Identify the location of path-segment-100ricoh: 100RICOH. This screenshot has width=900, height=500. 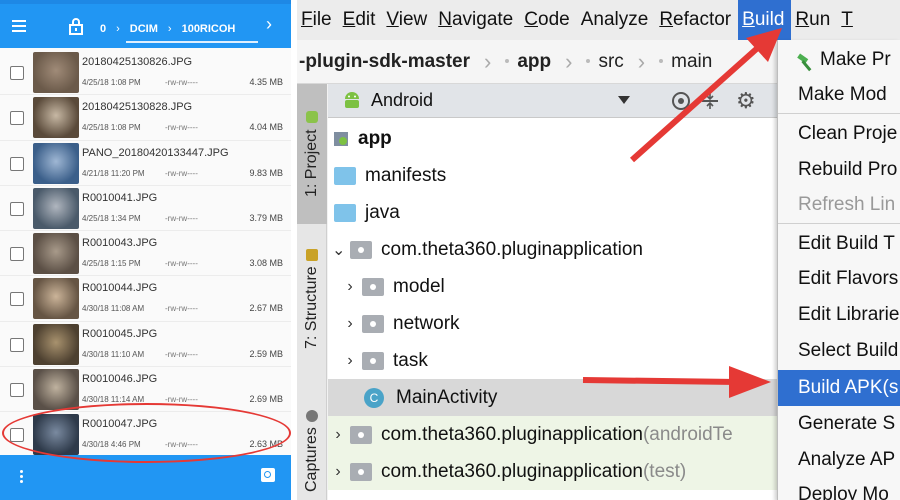
(209, 29).